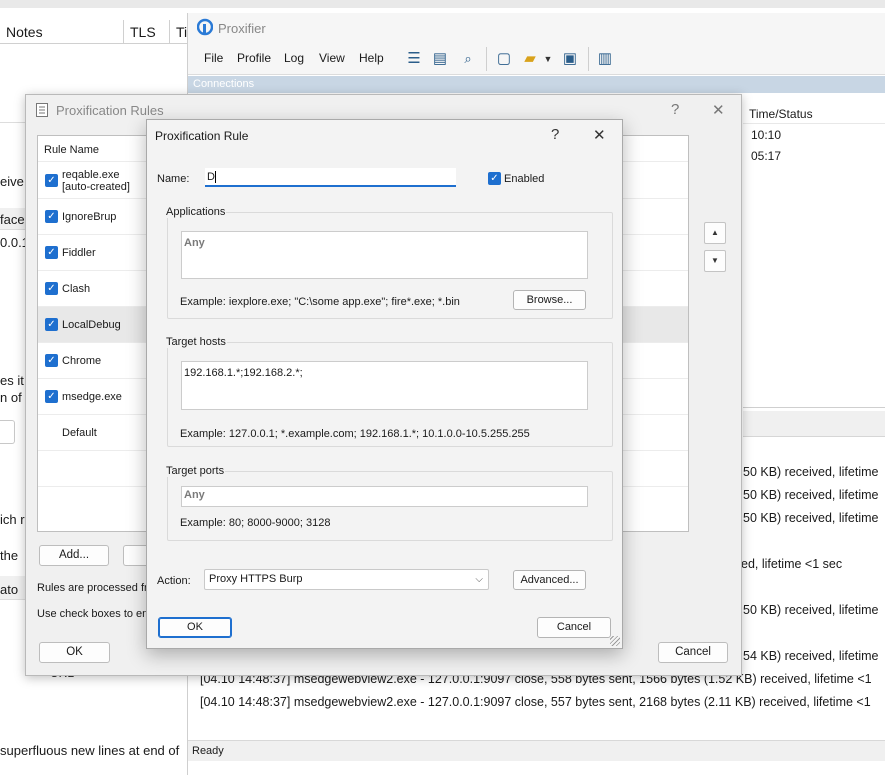  Describe the element at coordinates (254, 58) in the screenshot. I see `menu-profile: Profile` at that location.